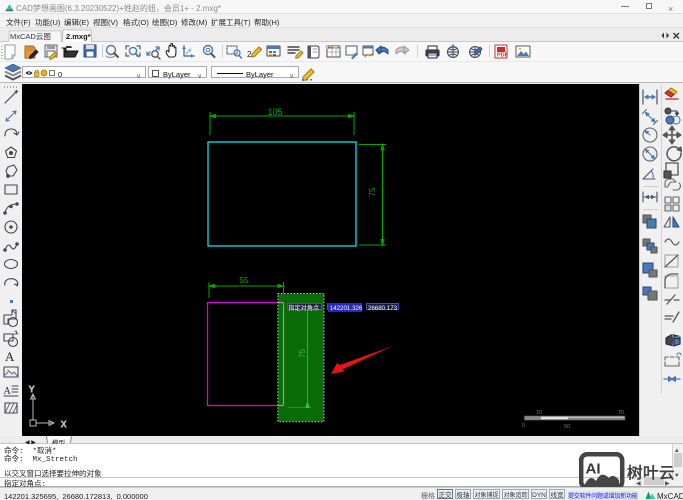 This screenshot has width=683, height=500. I want to click on svg-text: 0, so click(523, 426).